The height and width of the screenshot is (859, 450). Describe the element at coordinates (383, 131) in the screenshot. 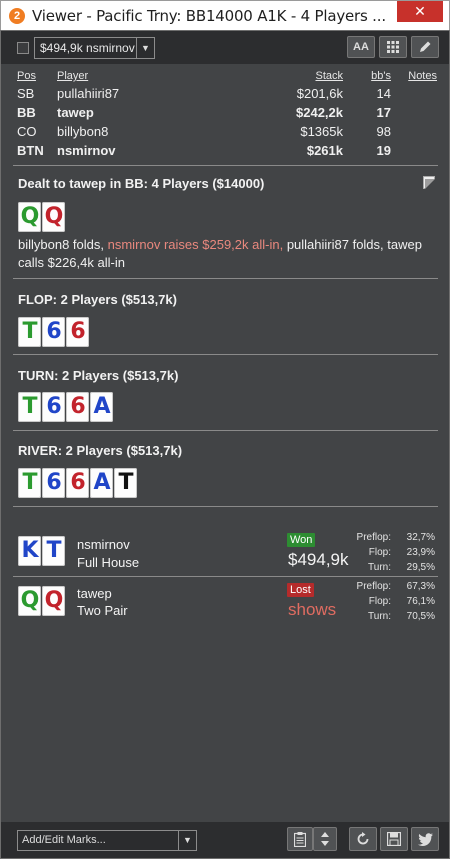

I see `player-bbs: 98` at that location.